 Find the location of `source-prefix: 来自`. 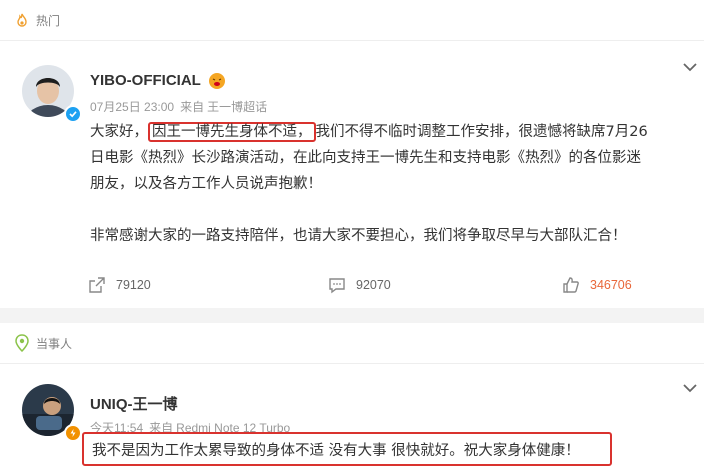

source-prefix: 来自 is located at coordinates (192, 107).